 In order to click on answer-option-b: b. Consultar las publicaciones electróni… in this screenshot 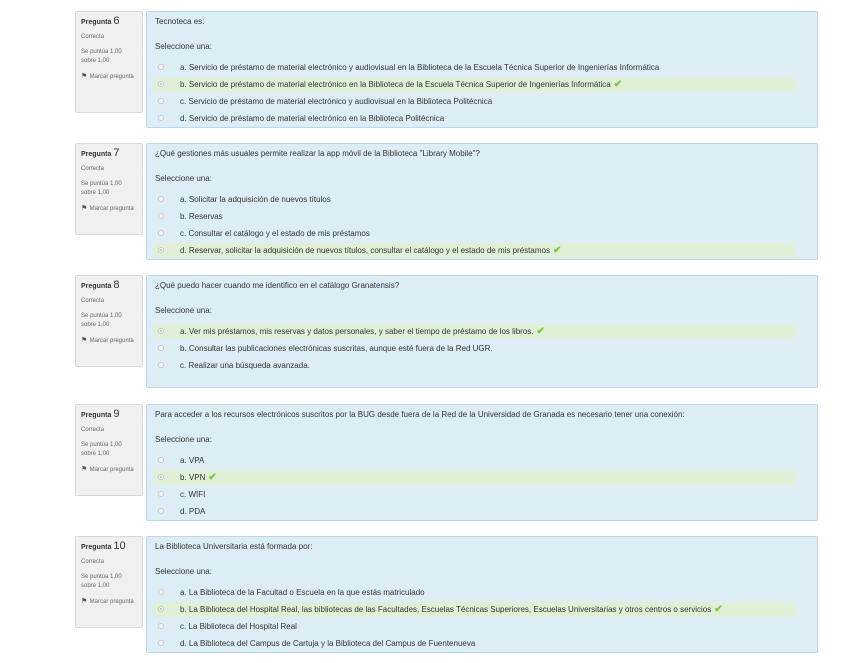, I will do `click(474, 348)`.